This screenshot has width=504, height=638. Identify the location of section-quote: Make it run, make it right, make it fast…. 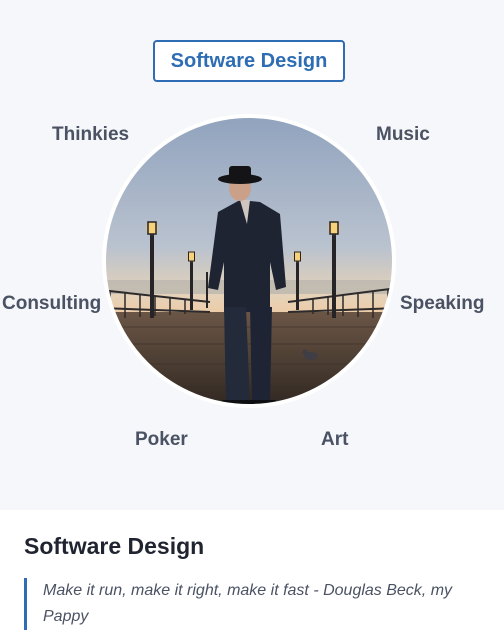
(258, 604).